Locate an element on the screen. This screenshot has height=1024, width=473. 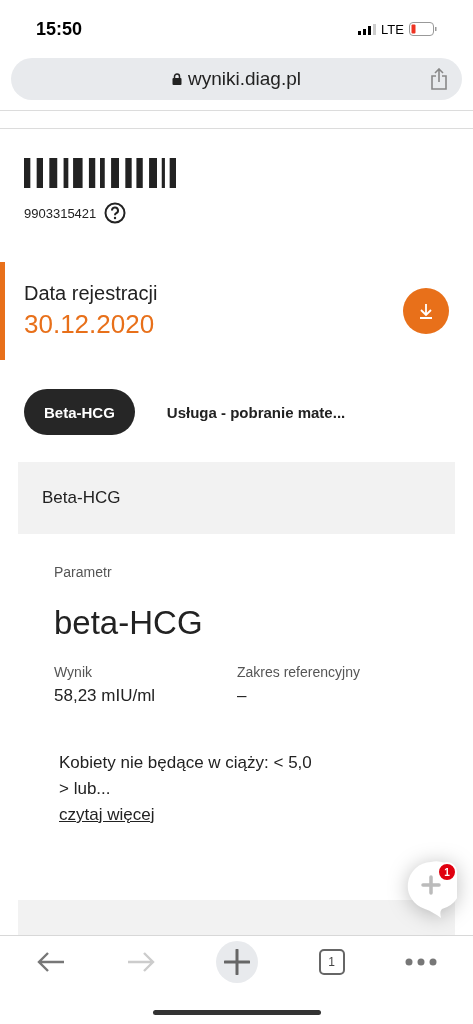
address-bar: wyniki.diag.pl is located at coordinates (236, 79).